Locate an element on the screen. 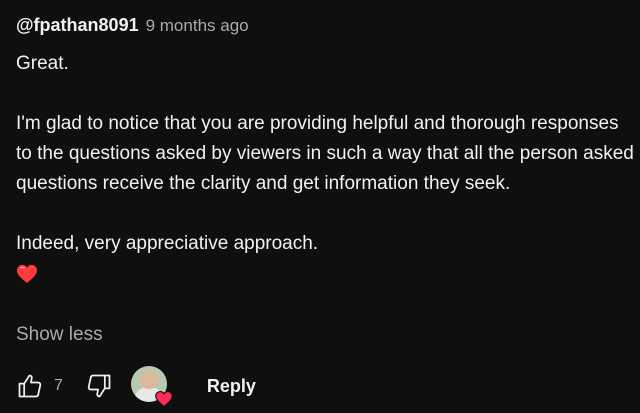 The height and width of the screenshot is (413, 640). comment-header: @fpathan8091 9 months ago is located at coordinates (132, 25).